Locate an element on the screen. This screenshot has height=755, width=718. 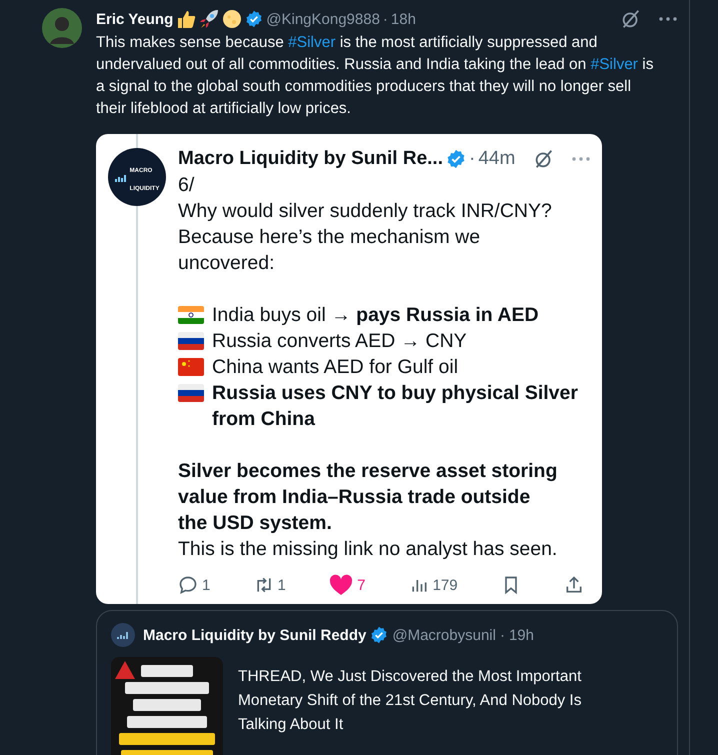
author-handle: @Macrobysunil is located at coordinates (444, 635).